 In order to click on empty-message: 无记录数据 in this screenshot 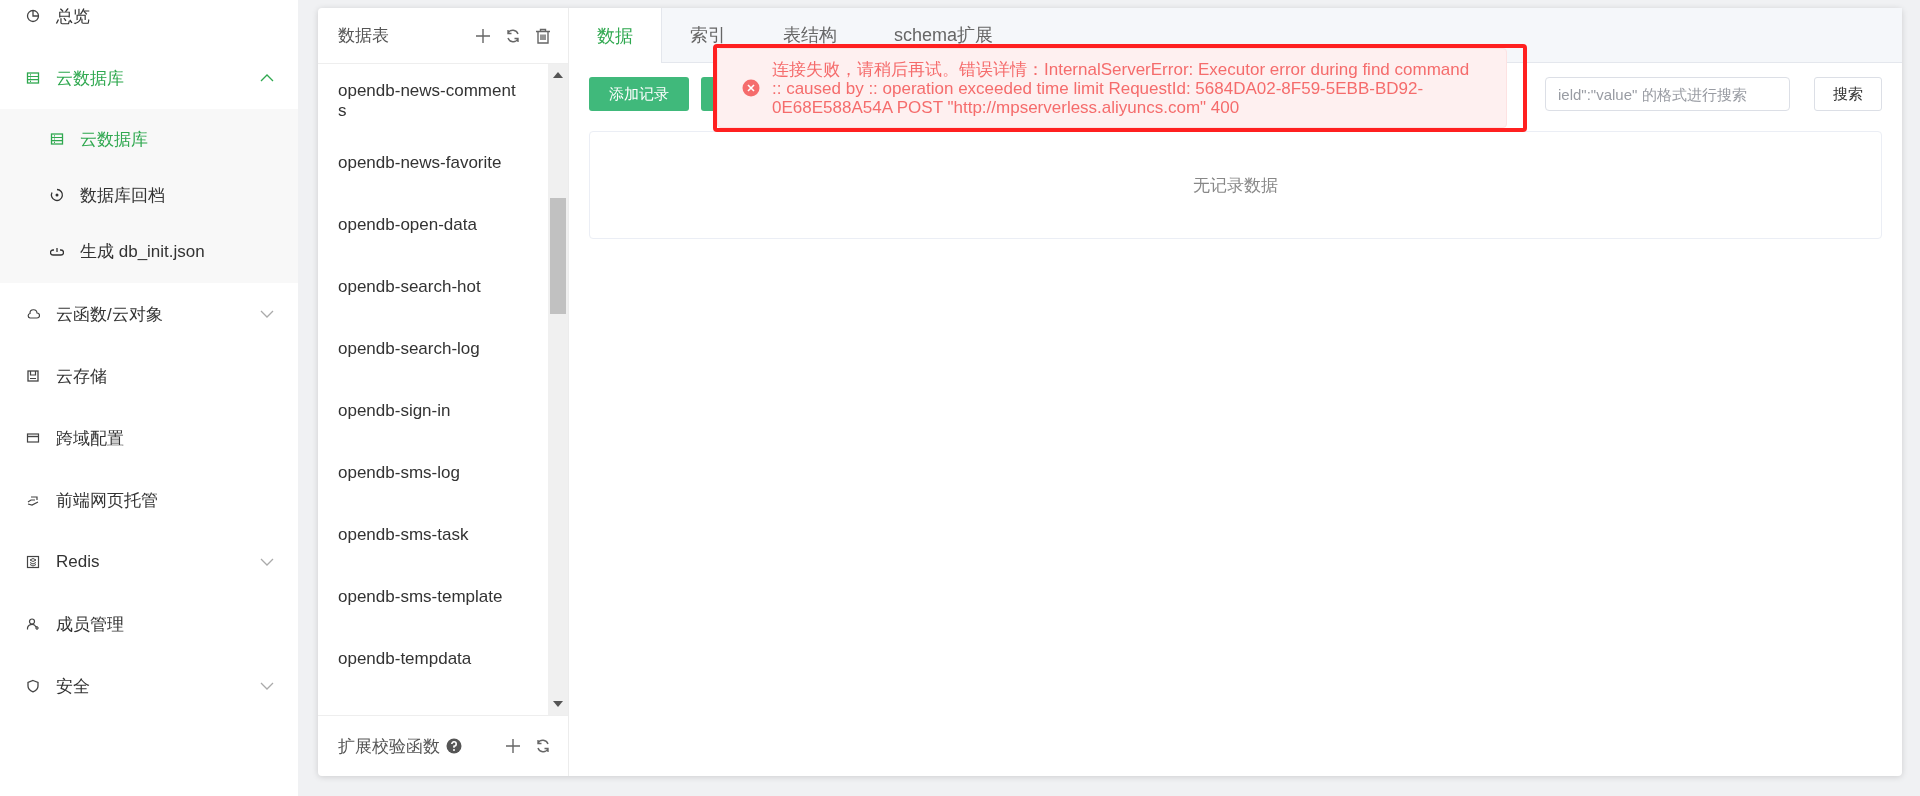, I will do `click(1235, 185)`.